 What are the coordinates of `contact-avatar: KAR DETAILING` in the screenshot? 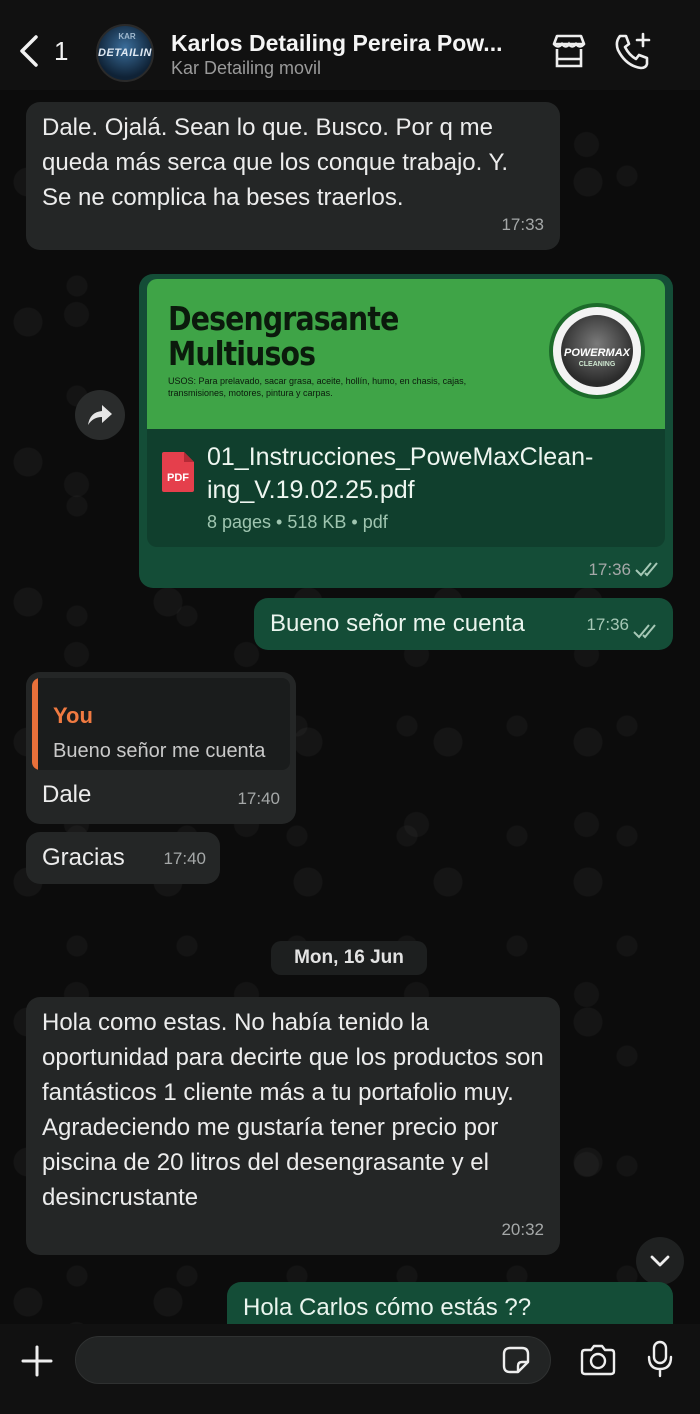 It's located at (125, 53).